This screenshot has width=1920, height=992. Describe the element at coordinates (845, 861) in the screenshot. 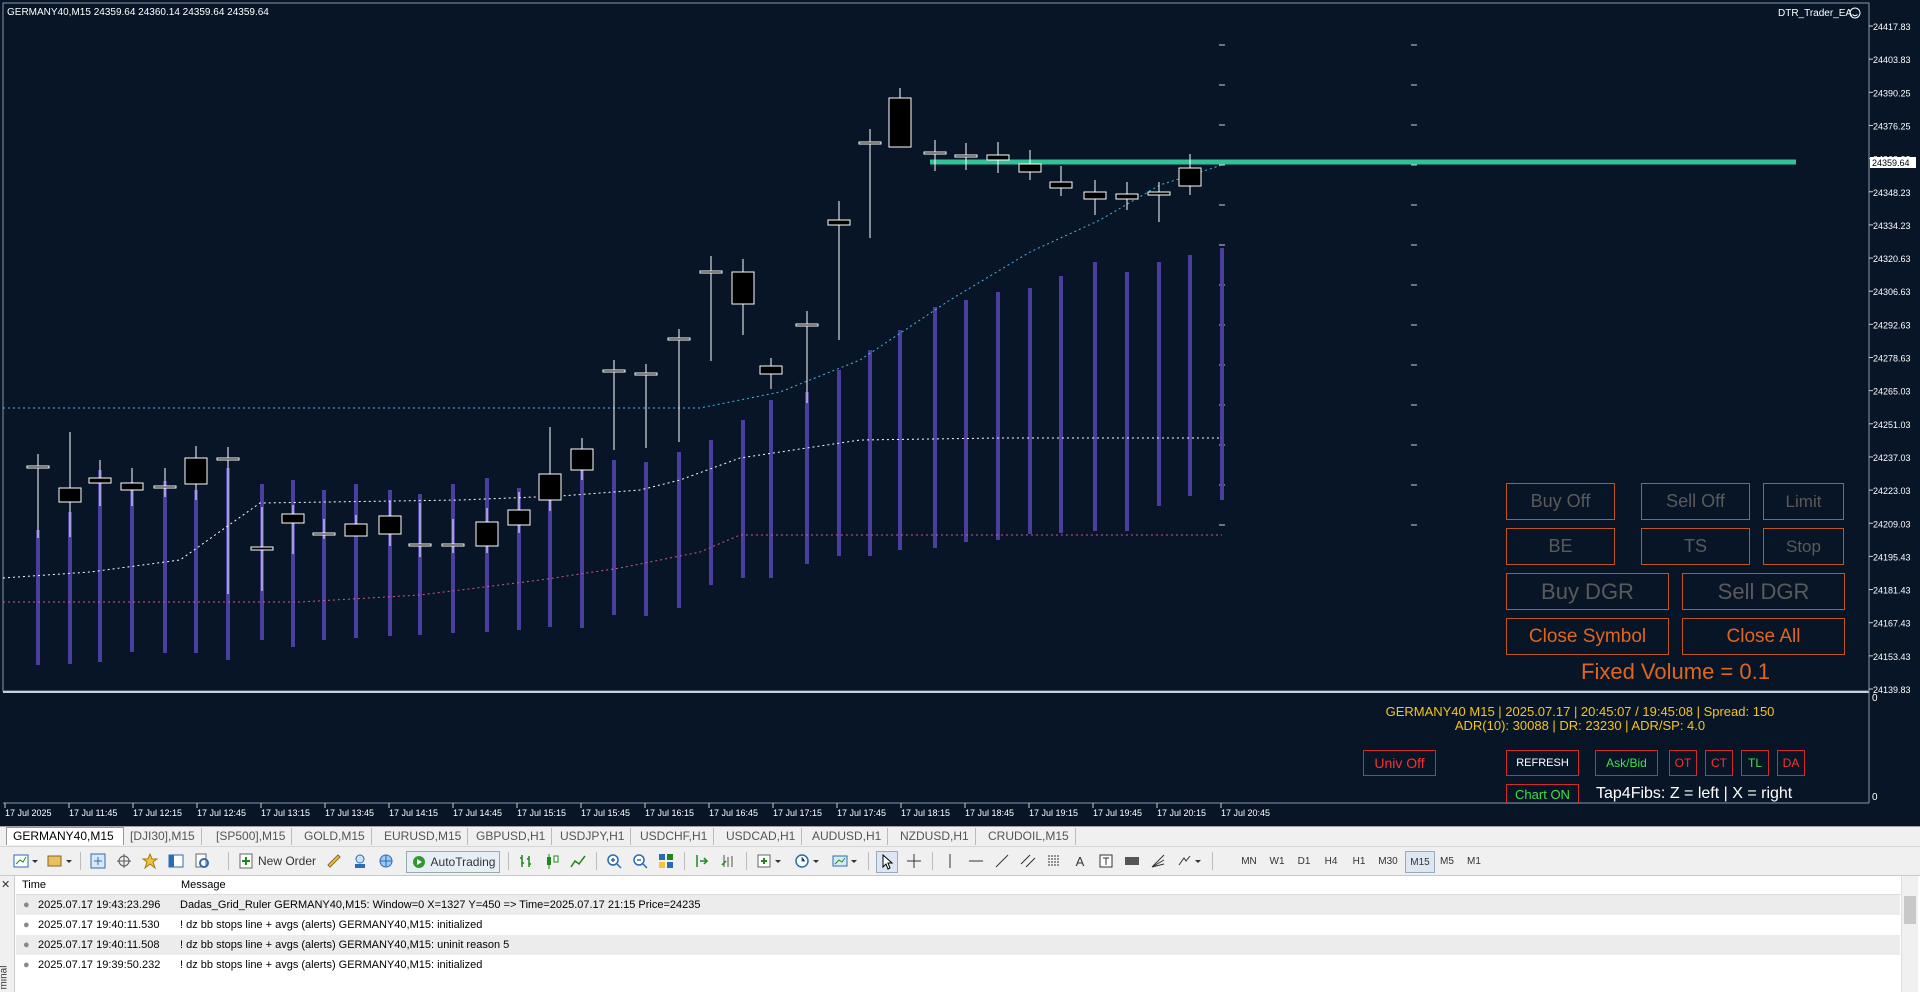

I see `templates-icon` at that location.